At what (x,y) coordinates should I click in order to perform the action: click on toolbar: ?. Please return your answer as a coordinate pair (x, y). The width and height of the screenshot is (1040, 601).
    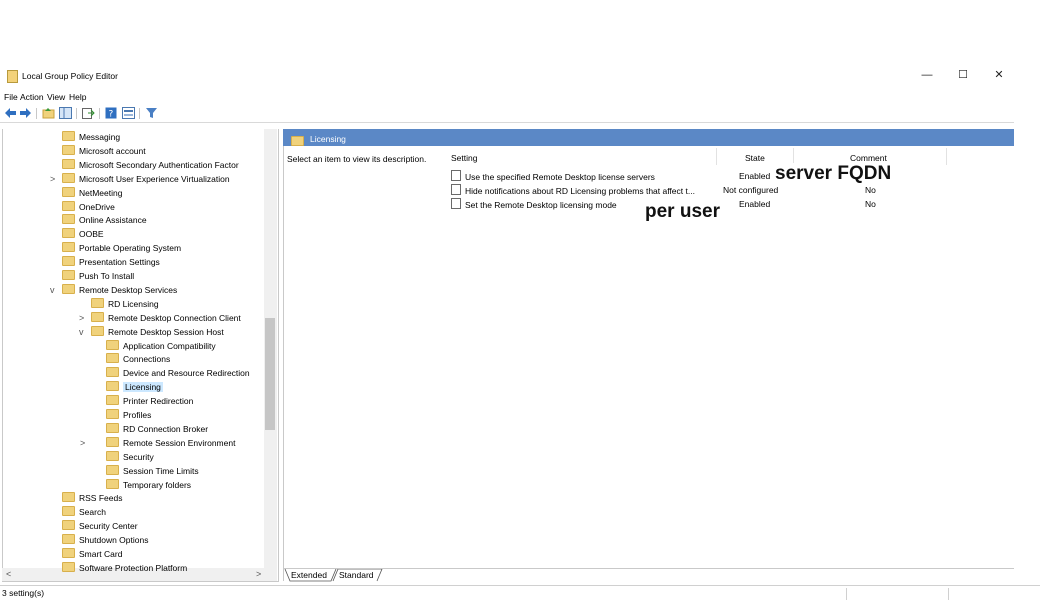
    Looking at the image, I should click on (507, 114).